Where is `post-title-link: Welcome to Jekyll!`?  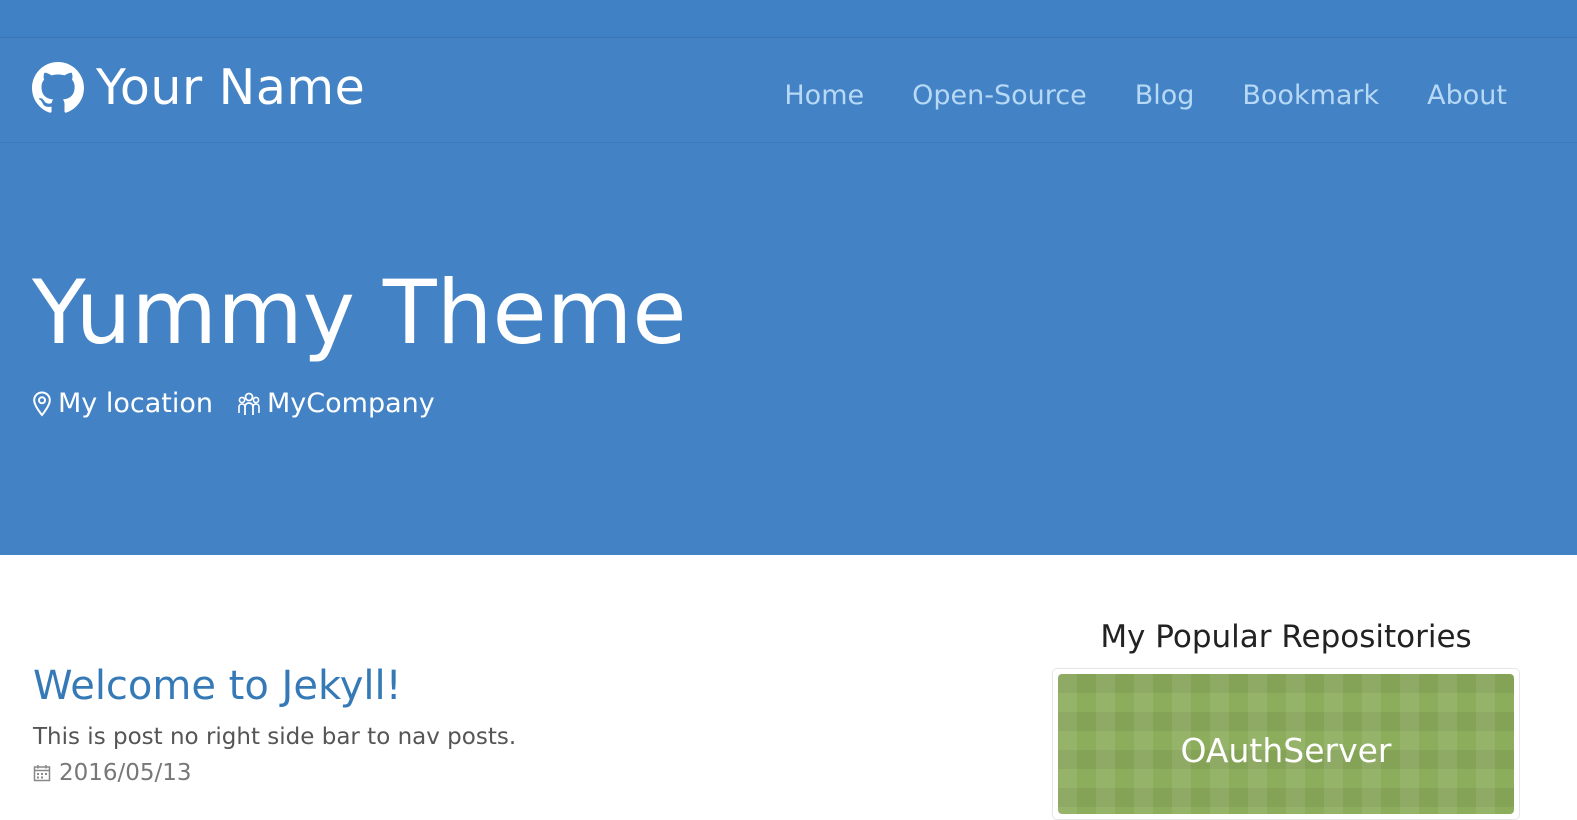 post-title-link: Welcome to Jekyll! is located at coordinates (217, 686).